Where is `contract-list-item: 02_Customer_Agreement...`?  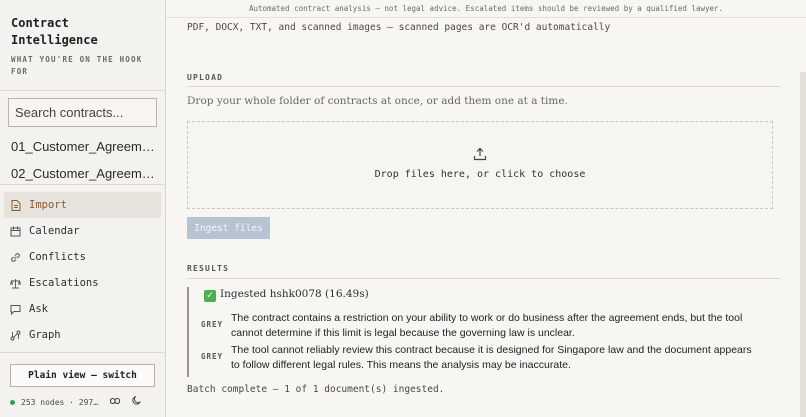 contract-list-item: 02_Customer_Agreement... is located at coordinates (86, 173).